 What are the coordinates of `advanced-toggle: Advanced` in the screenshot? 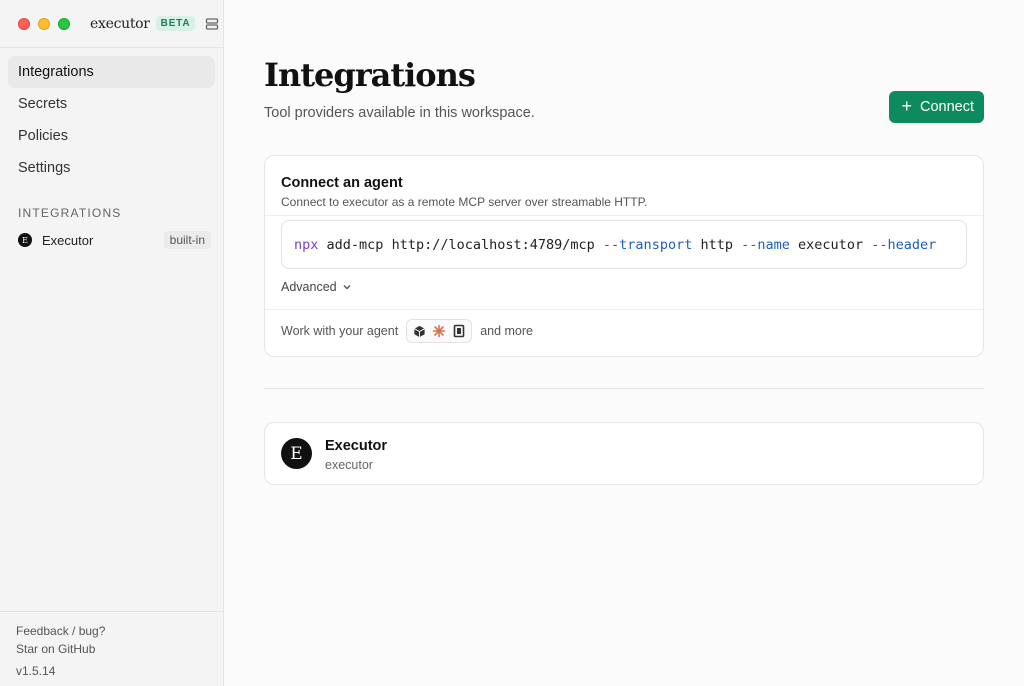 It's located at (316, 287).